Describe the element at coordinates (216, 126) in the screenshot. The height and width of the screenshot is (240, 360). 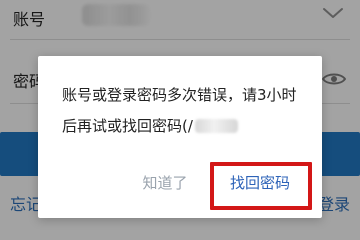
I see `redacted-contact` at that location.